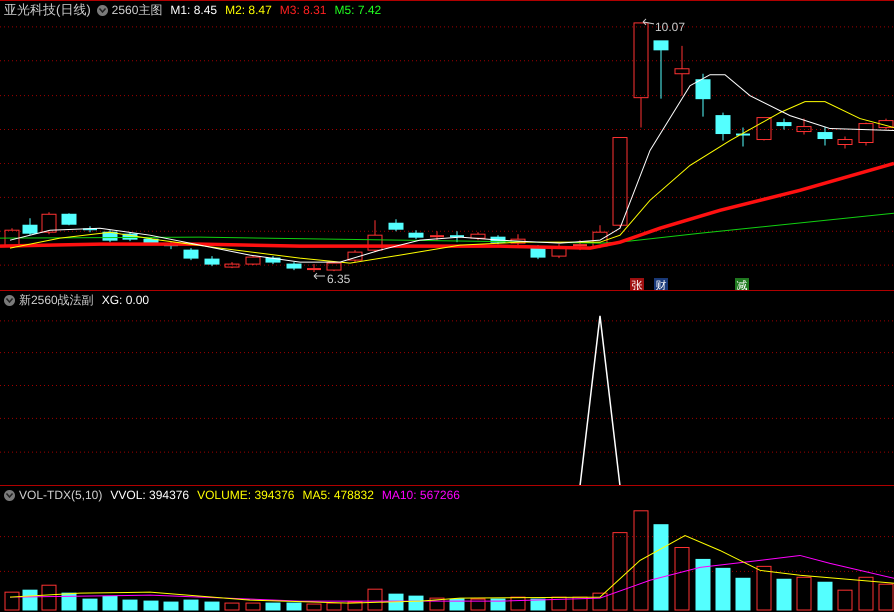 Image resolution: width=894 pixels, height=612 pixels. I want to click on indicator-reading: VVOL: 394376, so click(150, 495).